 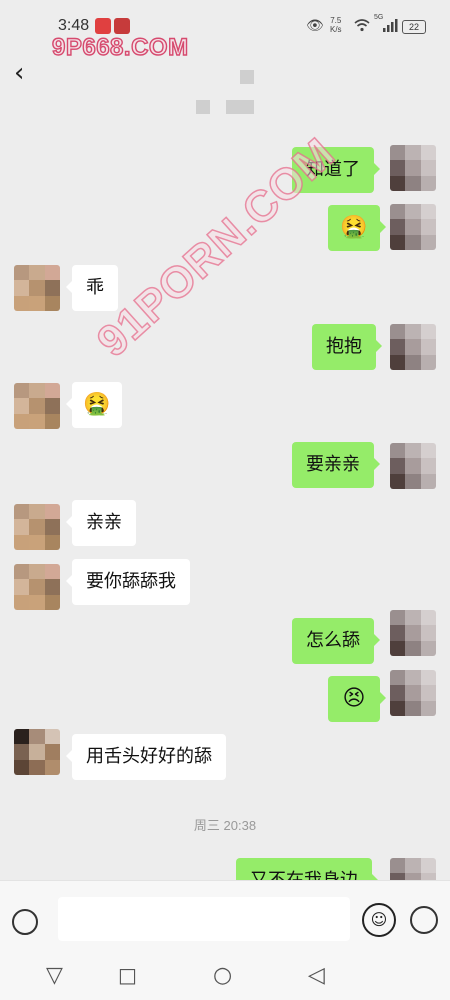 What do you see at coordinates (222, 975) in the screenshot?
I see `nav-home-button: ○` at bounding box center [222, 975].